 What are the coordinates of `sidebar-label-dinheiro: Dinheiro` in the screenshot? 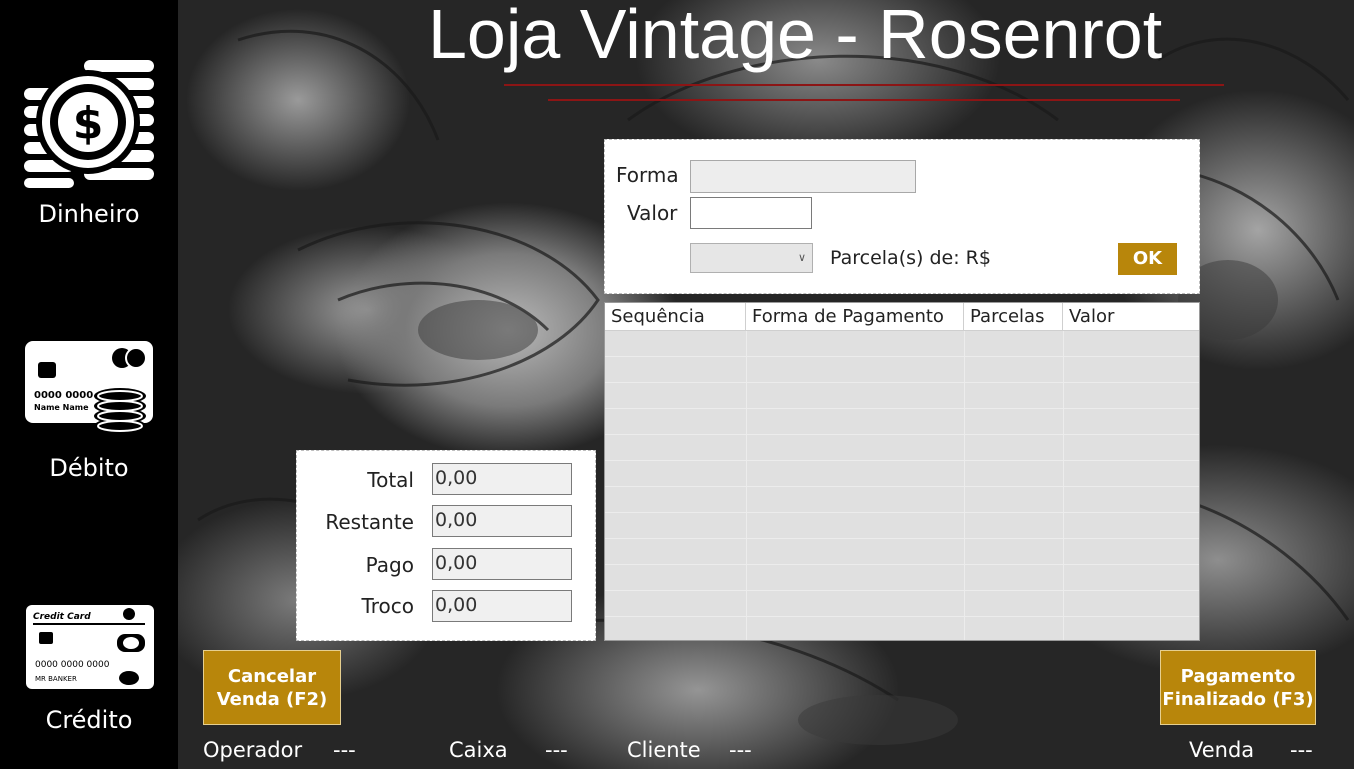 It's located at (89, 214).